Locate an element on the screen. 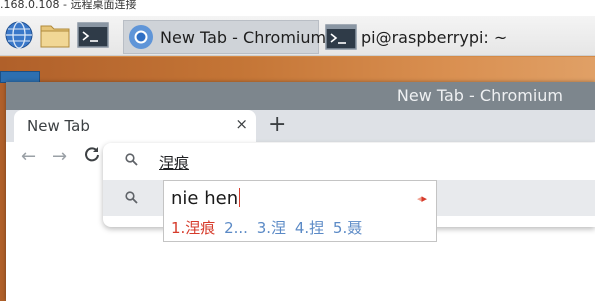  omnibox-input-row: 涅痕 is located at coordinates (349, 161).